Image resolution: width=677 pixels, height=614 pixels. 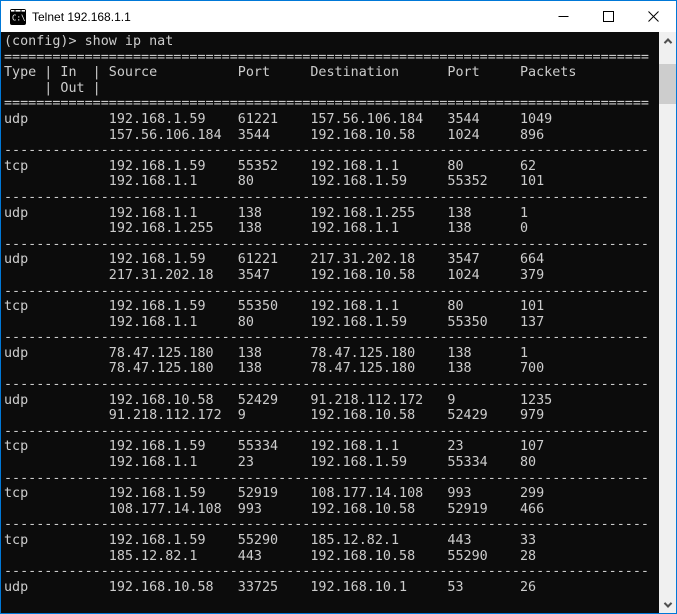 I want to click on chevron-down-icon, so click(x=667, y=603).